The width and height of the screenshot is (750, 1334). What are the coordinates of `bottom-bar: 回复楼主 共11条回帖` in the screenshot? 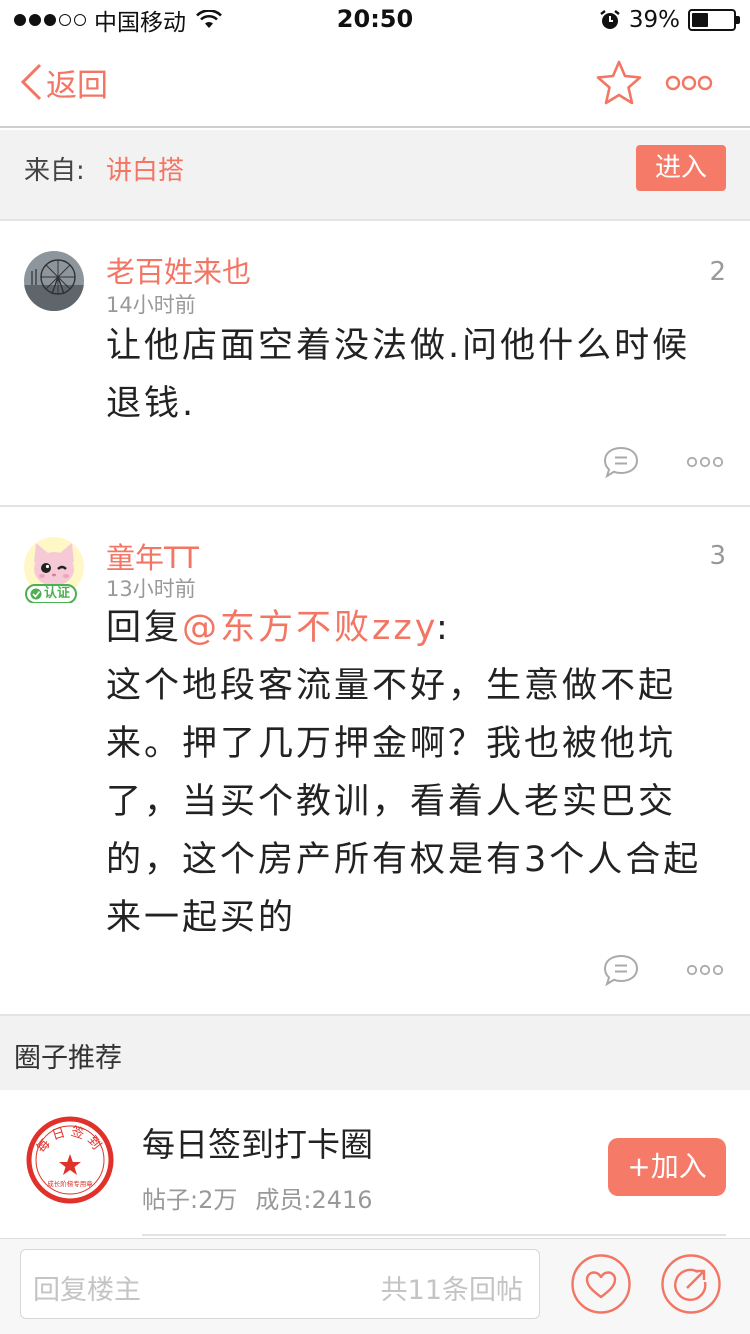 It's located at (375, 1286).